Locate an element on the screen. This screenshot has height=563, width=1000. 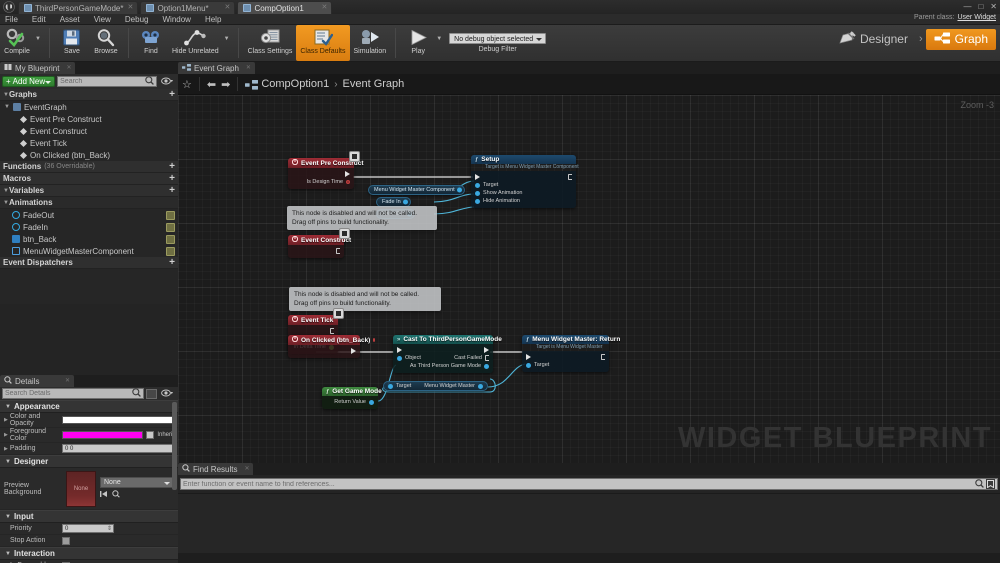
pin-exec-in is located at coordinates (477, 177).